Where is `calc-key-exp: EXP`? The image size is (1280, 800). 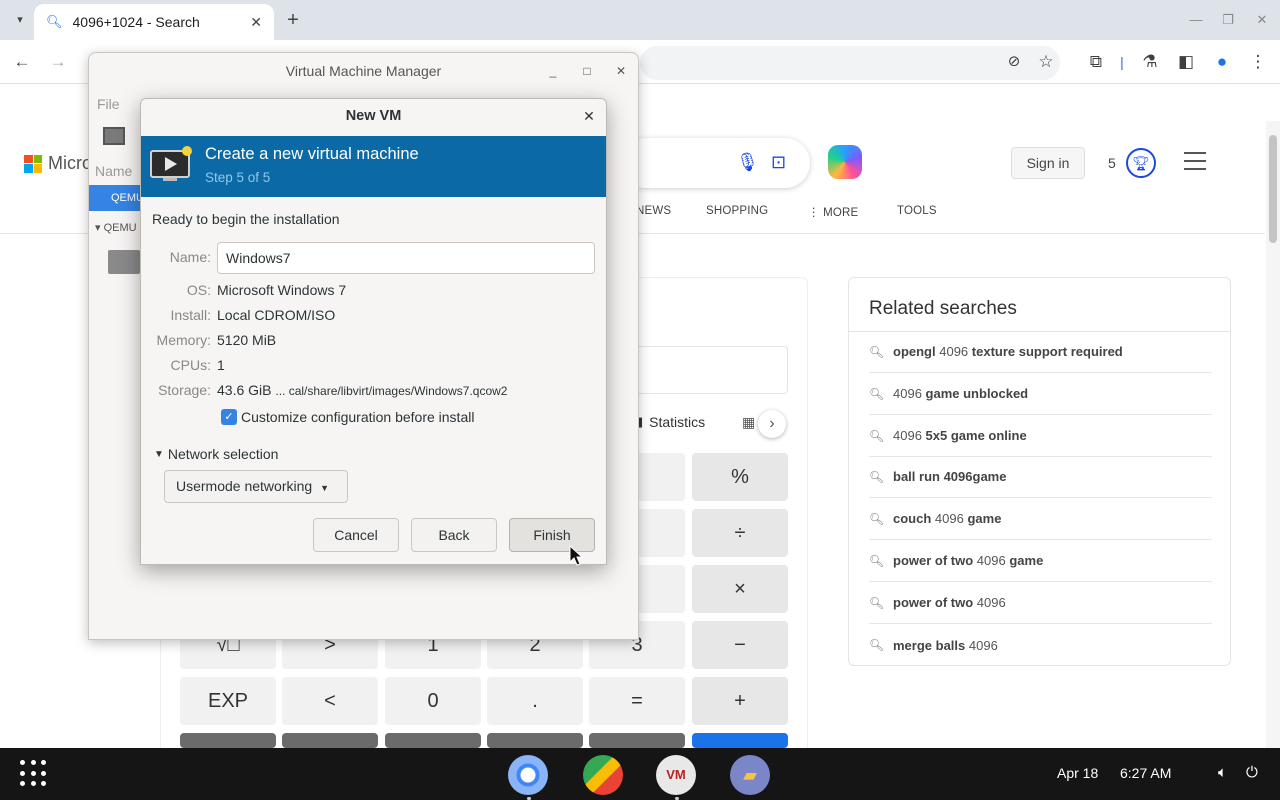
calc-key-exp: EXP is located at coordinates (228, 701).